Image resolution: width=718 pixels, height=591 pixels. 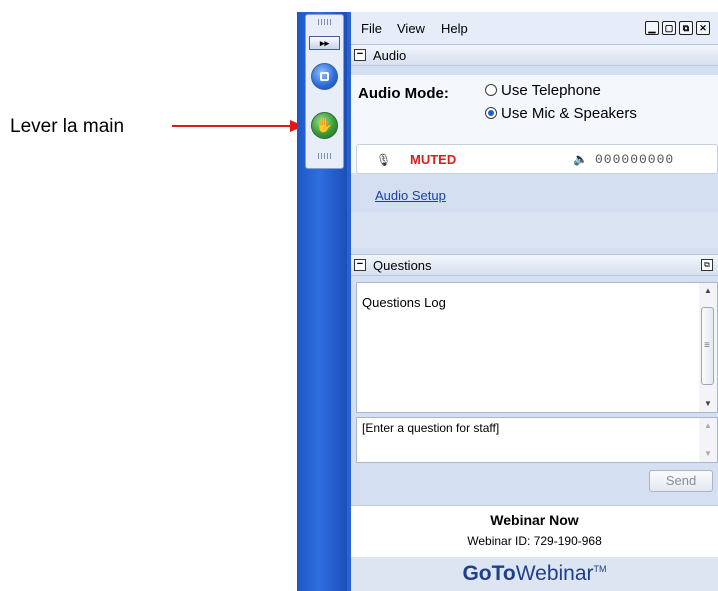 I want to click on annotation-label: Lever la main, so click(x=67, y=126).